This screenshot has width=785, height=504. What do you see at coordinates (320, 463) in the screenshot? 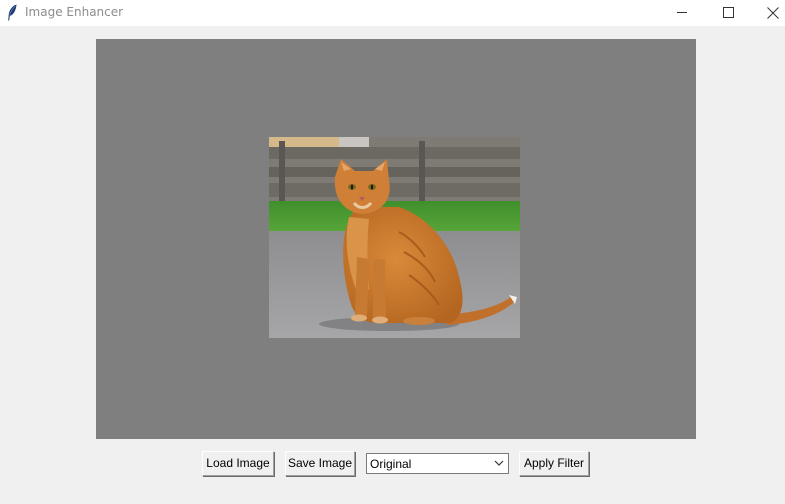
I see `save-image-button: Save Image` at bounding box center [320, 463].